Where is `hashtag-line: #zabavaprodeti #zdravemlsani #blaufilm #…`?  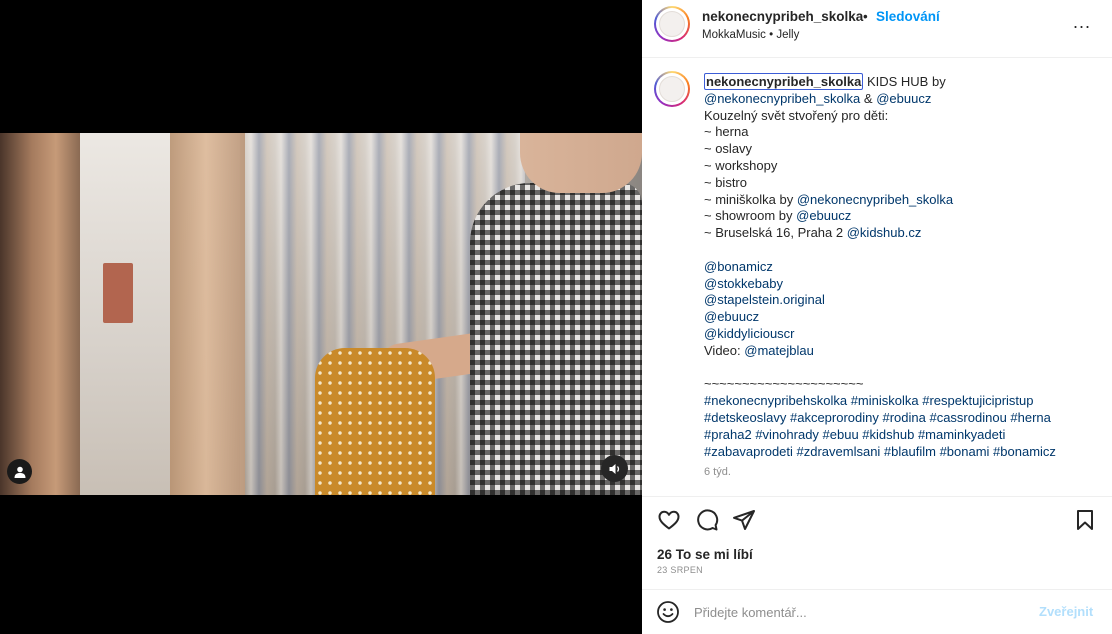
hashtag-line: #zabavaprodeti #zdravemlsani #blaufilm #… is located at coordinates (901, 452).